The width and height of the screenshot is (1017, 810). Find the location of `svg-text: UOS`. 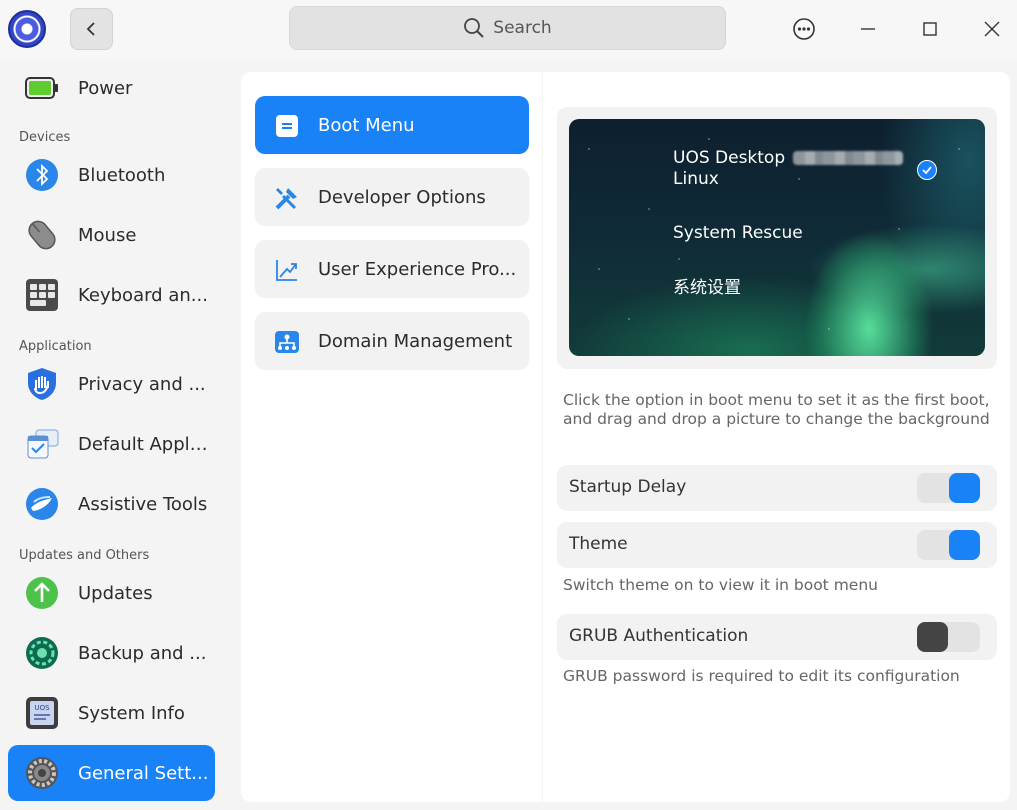

svg-text: UOS is located at coordinates (42, 708).